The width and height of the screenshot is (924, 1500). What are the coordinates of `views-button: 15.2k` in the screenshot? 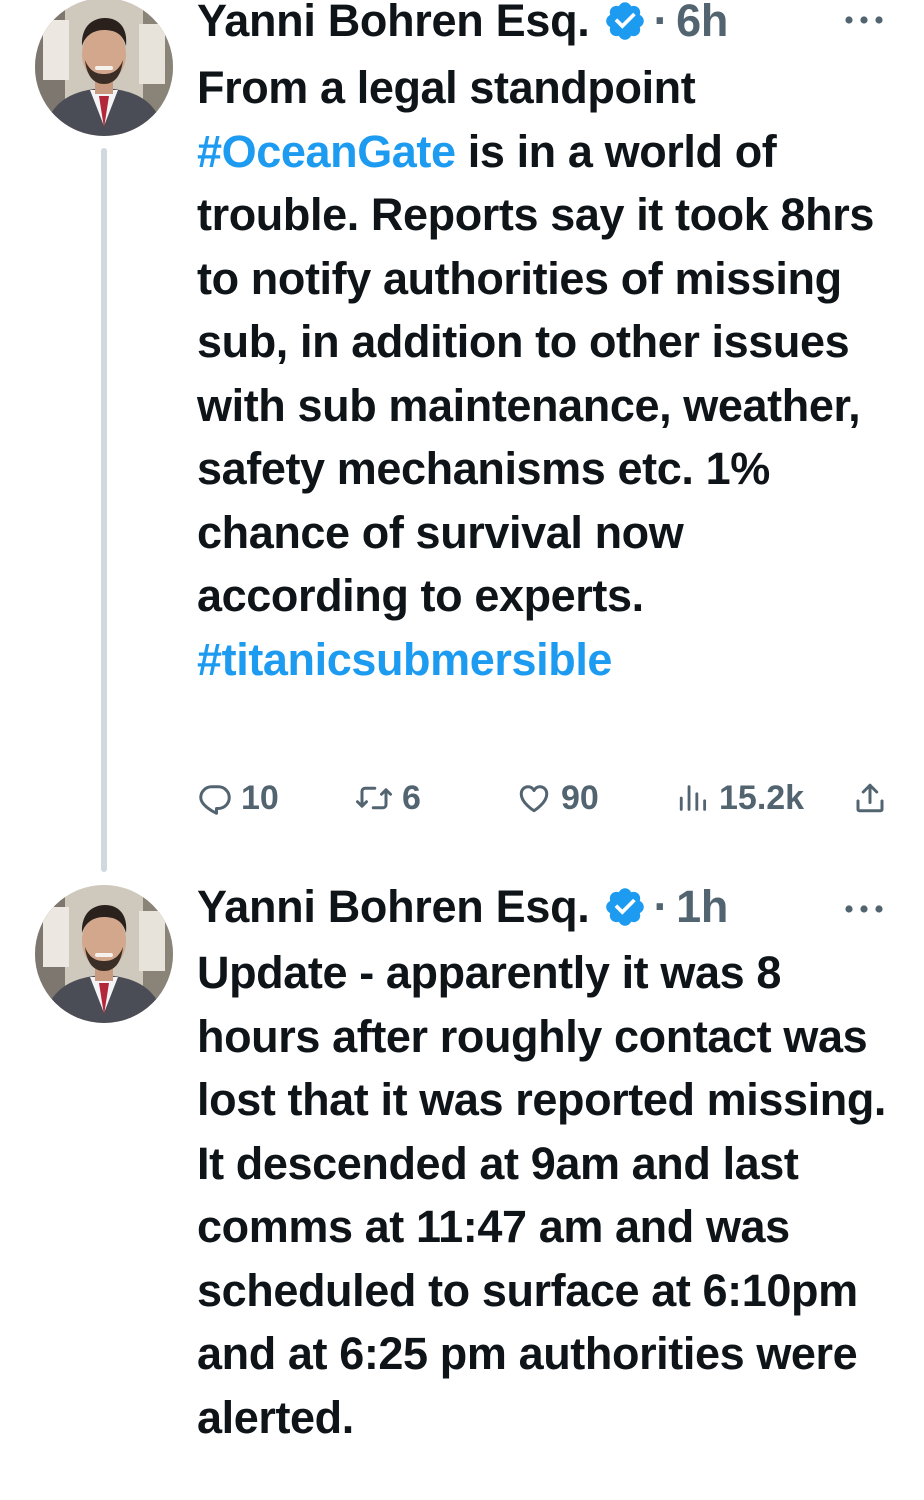 It's located at (740, 798).